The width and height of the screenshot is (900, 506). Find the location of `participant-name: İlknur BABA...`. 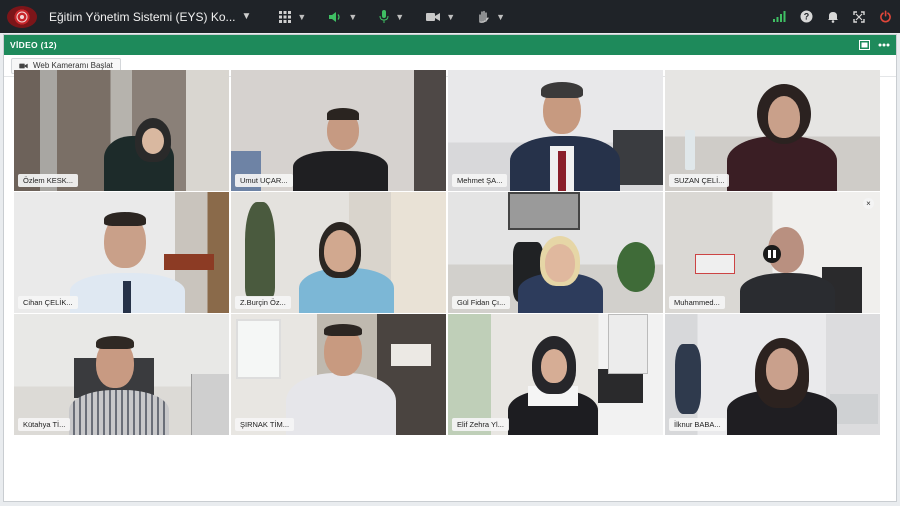

participant-name: İlknur BABA... is located at coordinates (697, 424).